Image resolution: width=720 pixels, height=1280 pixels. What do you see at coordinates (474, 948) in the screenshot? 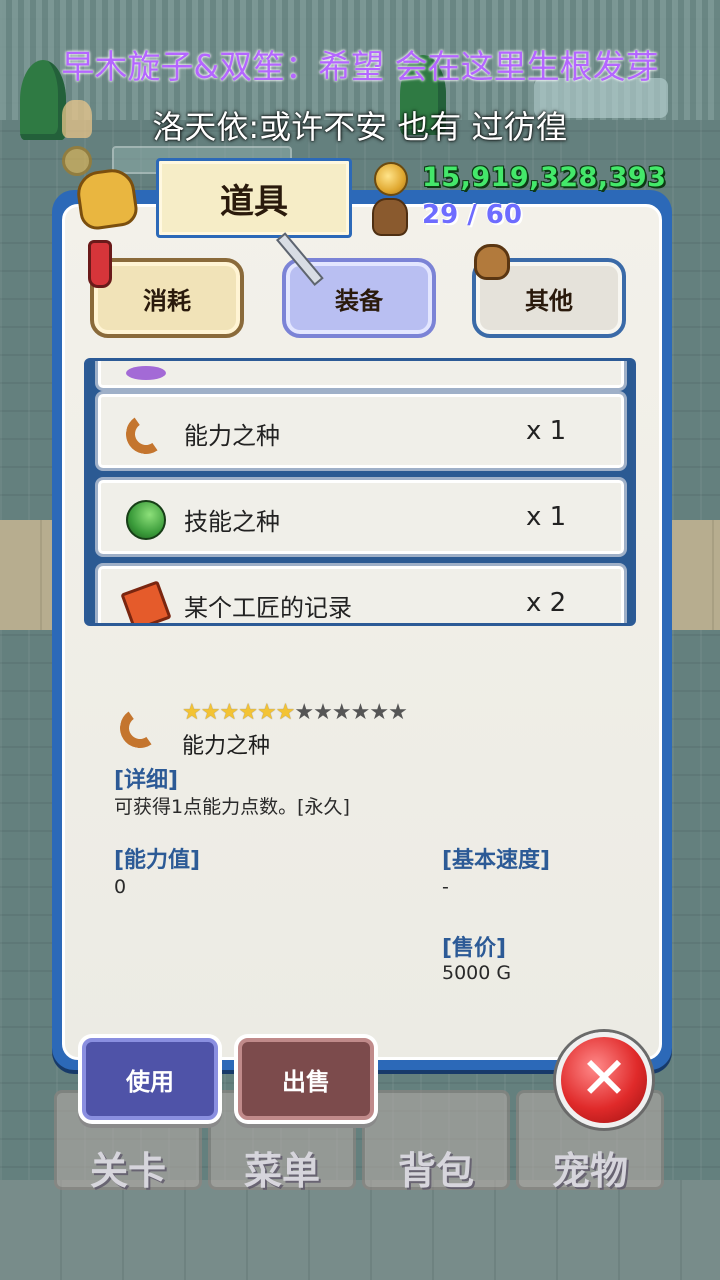
I see `price-label: [售价]` at bounding box center [474, 948].